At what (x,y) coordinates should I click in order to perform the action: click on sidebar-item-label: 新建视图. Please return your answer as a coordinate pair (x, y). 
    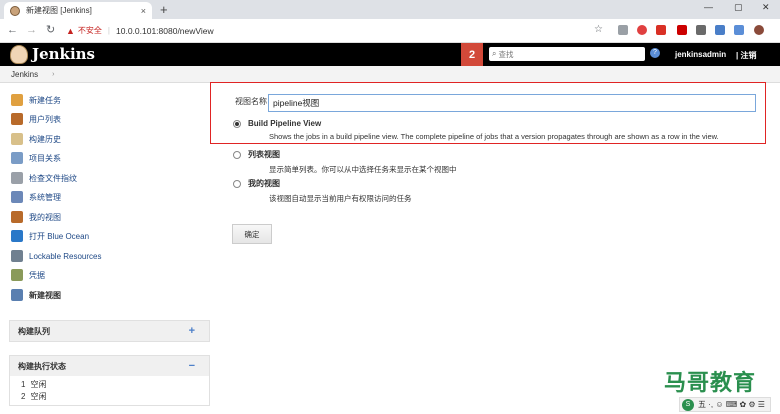
    Looking at the image, I should click on (45, 295).